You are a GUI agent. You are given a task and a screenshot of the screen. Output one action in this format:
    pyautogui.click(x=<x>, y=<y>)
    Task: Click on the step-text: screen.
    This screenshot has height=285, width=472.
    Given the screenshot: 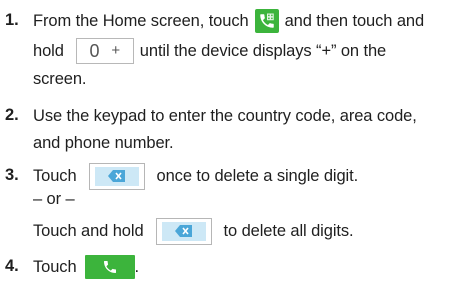 What is the action you would take?
    pyautogui.click(x=60, y=79)
    